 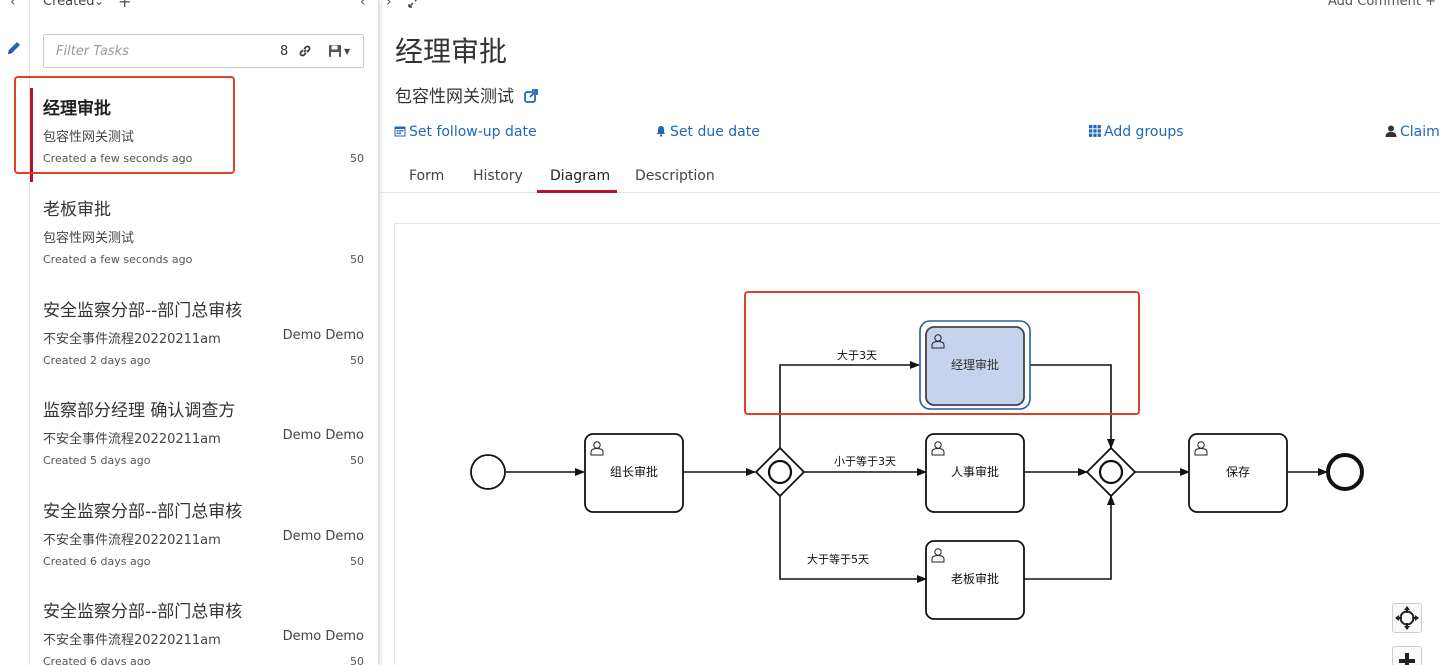 I want to click on flow-boss-to-join, so click(x=1069, y=537).